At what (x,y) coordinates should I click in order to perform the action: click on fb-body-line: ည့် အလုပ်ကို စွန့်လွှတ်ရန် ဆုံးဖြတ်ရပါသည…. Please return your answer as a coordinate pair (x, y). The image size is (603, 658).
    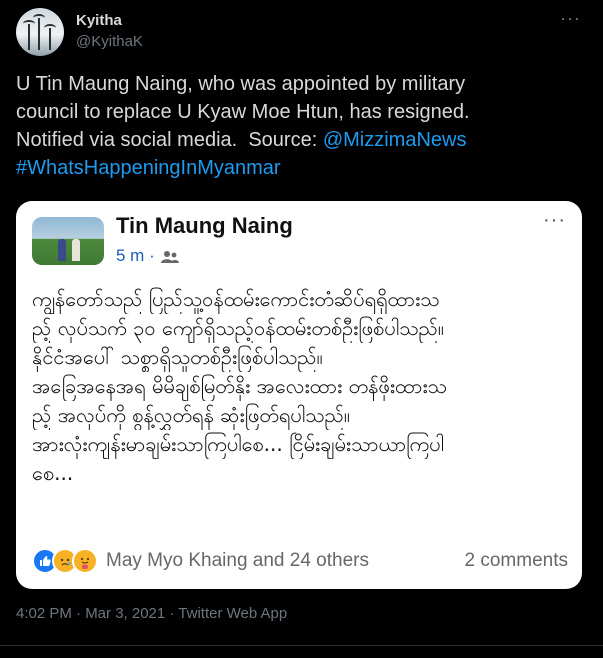
    Looking at the image, I should click on (191, 415).